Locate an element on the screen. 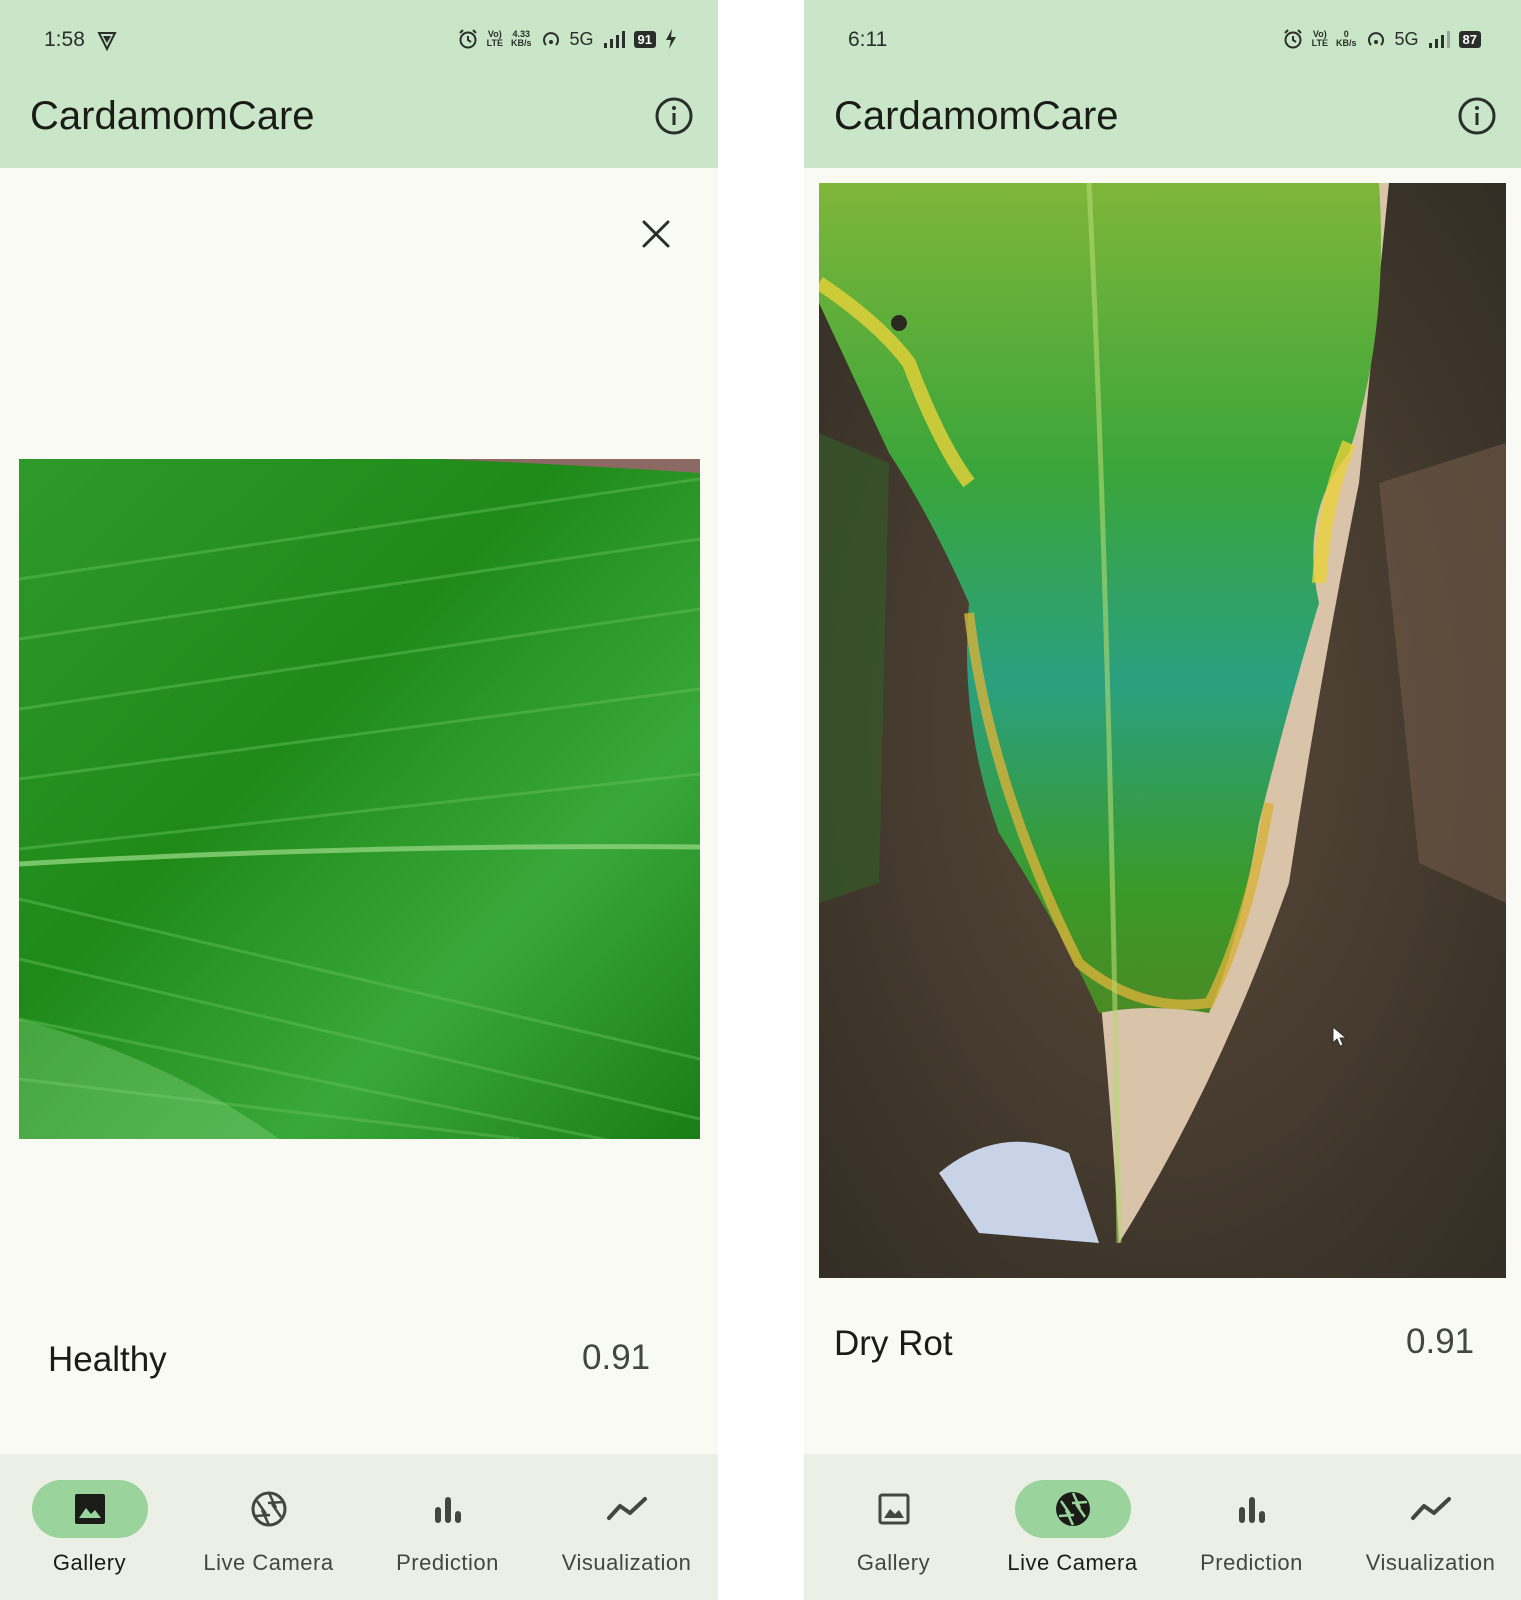 The width and height of the screenshot is (1521, 1600). status-bar: 6:11 Vo) LTE 0 KB/s 5G 87 is located at coordinates (1162, 42).